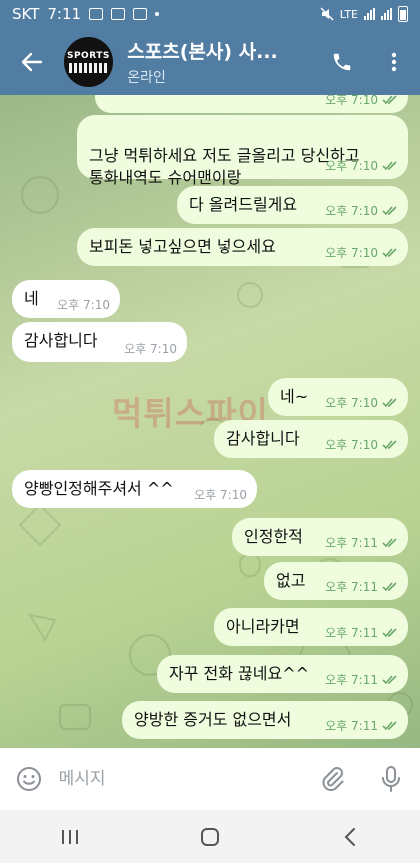 This screenshot has height=863, width=420. Describe the element at coordinates (294, 396) in the screenshot. I see `message-text: 네~` at that location.